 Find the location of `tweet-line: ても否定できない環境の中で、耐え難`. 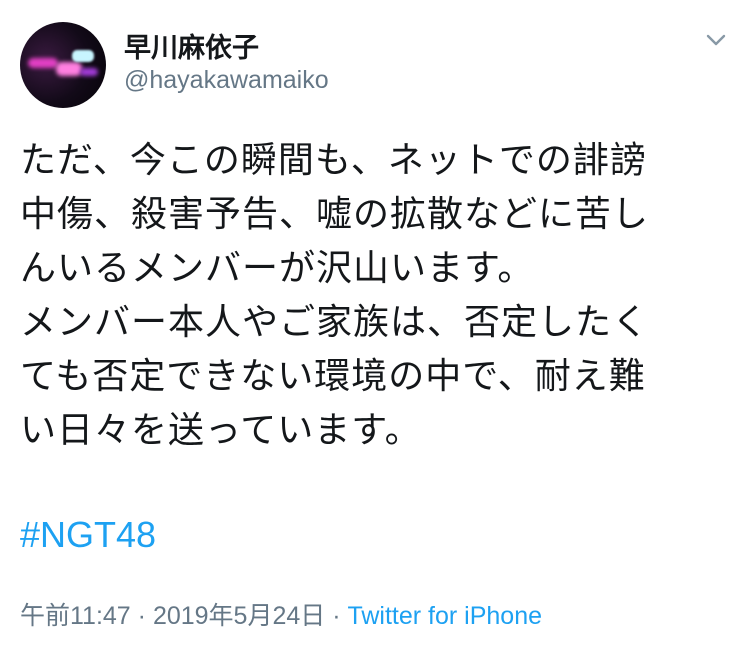

tweet-line: ても否定できない環境の中で、耐え難 is located at coordinates (333, 376).